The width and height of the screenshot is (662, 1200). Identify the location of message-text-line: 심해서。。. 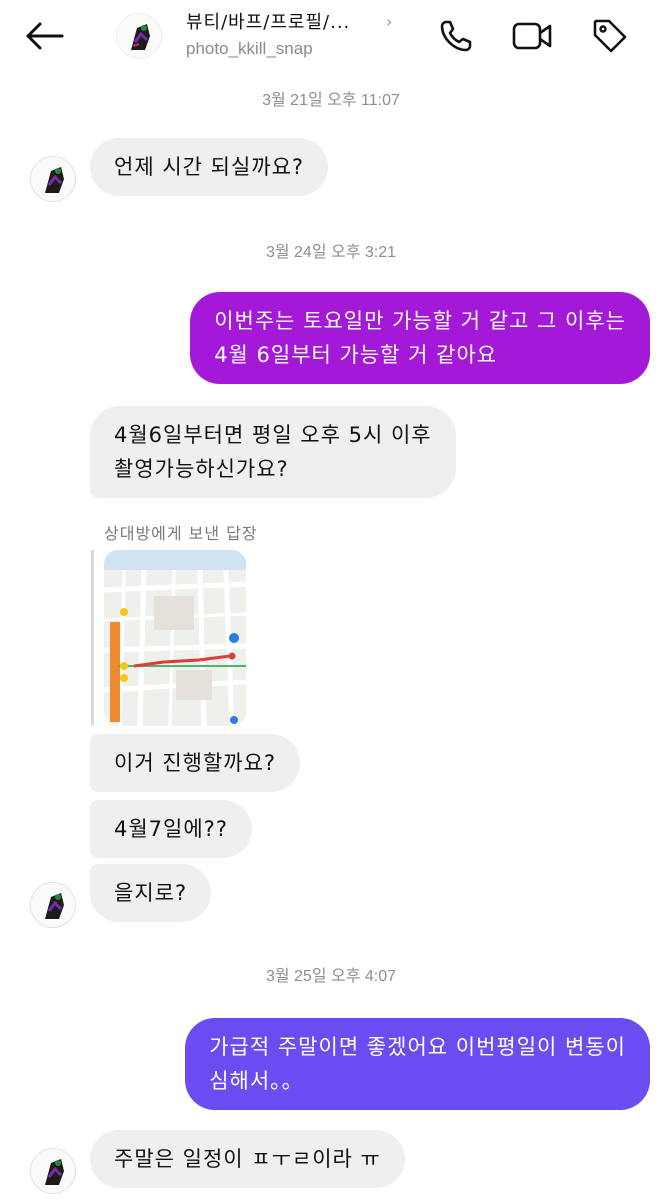
(256, 1081).